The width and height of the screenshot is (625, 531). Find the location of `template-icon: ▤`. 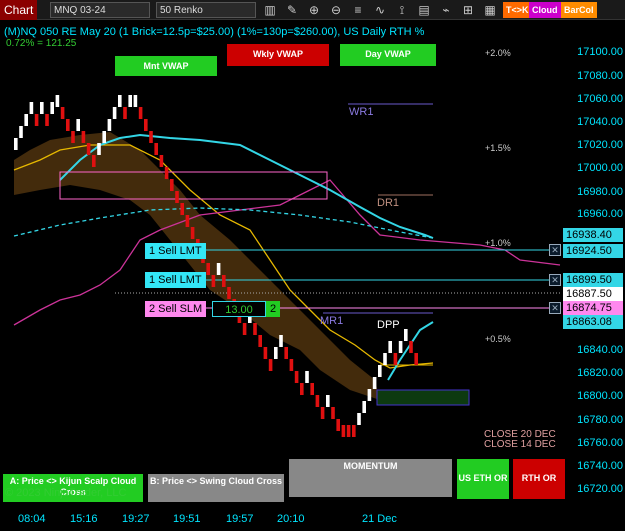

template-icon: ▤ is located at coordinates (424, 10).